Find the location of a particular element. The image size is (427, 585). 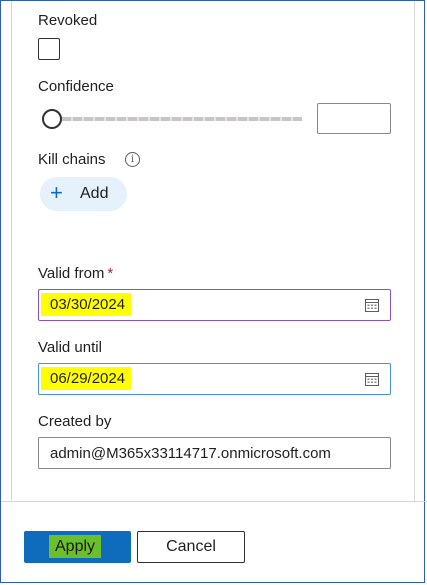

valid-from-label: Valid from * is located at coordinates (75, 273).